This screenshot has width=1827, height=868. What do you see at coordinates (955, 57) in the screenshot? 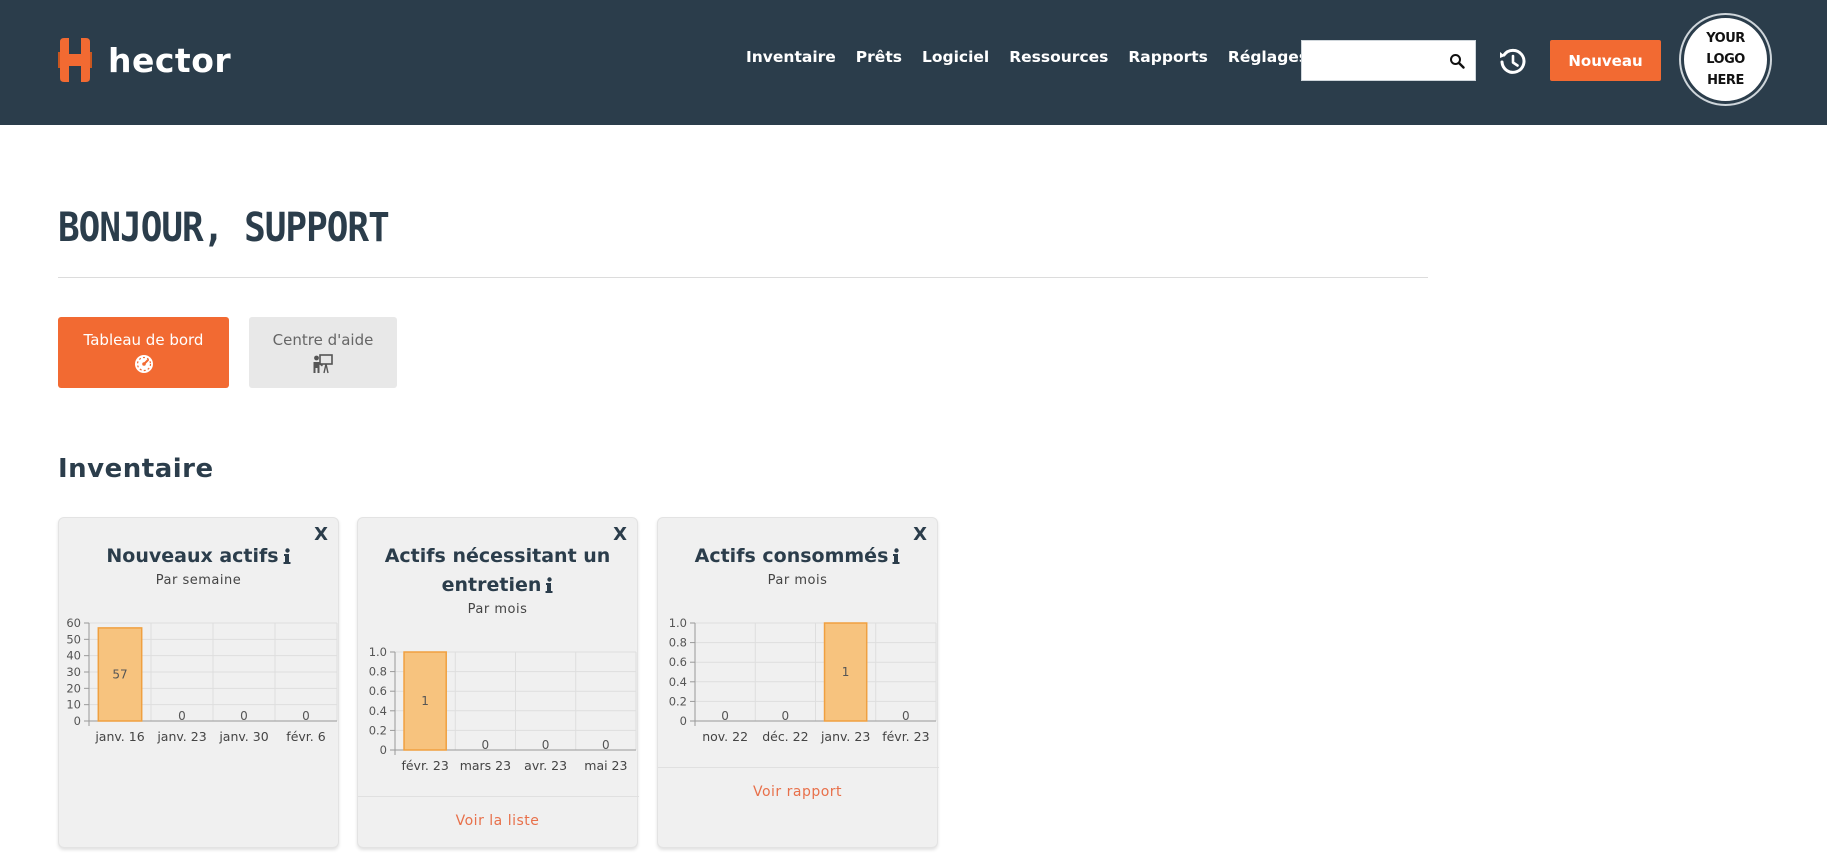
I see `nav-logiciel: Logiciel` at bounding box center [955, 57].